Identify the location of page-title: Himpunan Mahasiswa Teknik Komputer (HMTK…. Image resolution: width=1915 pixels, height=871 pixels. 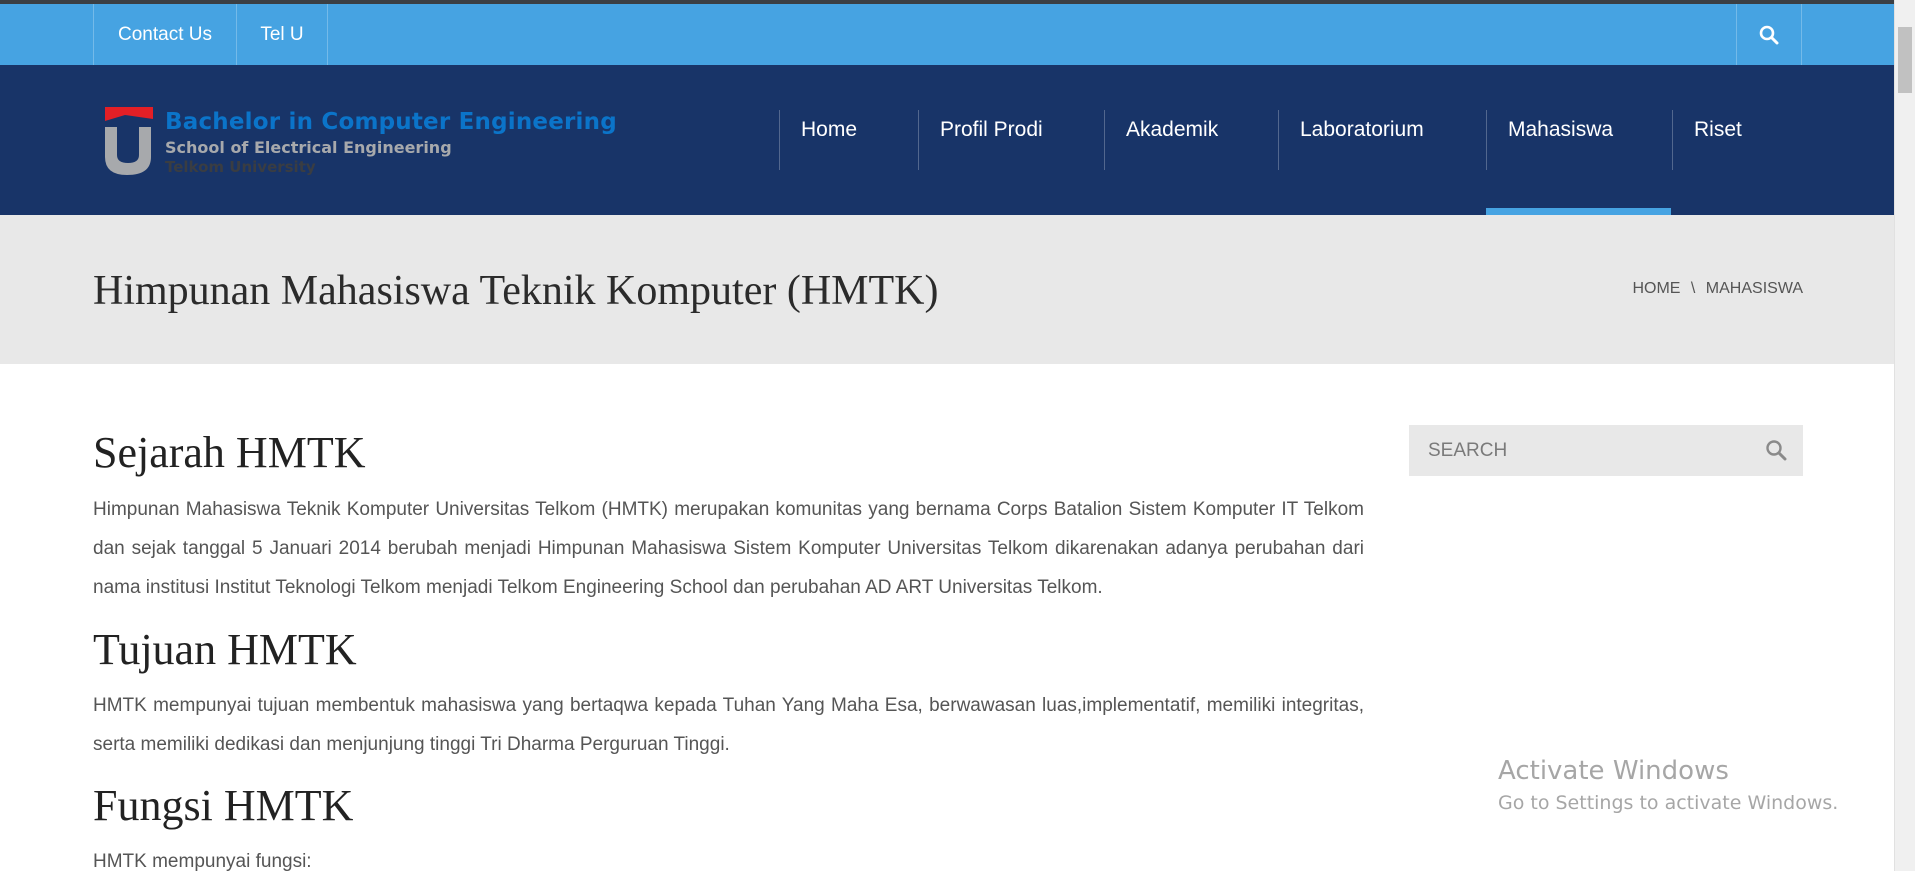
(516, 291).